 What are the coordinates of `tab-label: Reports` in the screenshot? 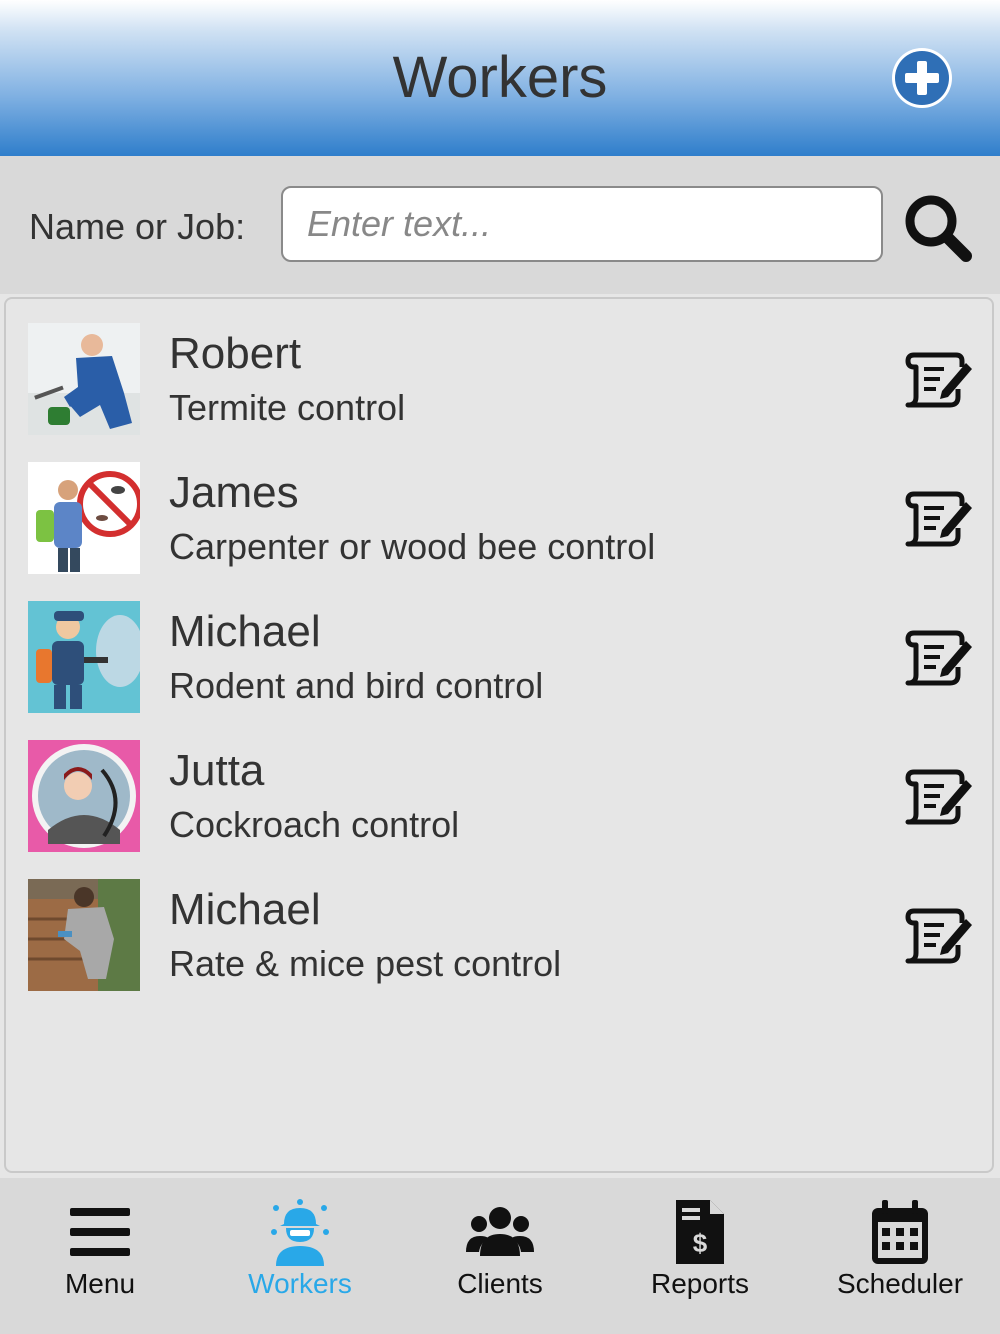 It's located at (700, 1283).